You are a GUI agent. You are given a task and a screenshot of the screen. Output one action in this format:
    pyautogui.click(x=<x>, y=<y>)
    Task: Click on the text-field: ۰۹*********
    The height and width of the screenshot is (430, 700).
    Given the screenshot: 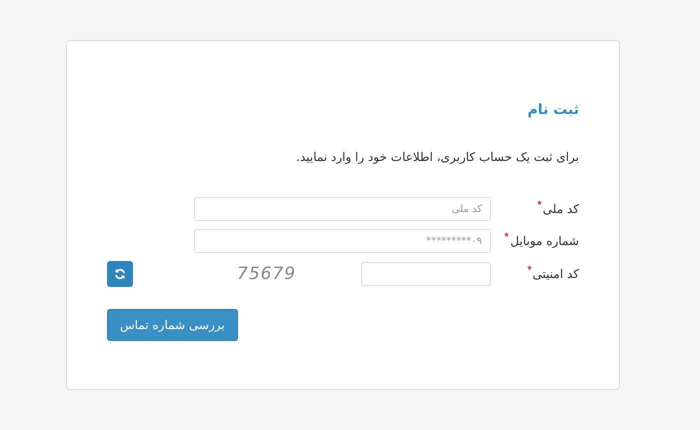 What is the action you would take?
    pyautogui.click(x=342, y=241)
    